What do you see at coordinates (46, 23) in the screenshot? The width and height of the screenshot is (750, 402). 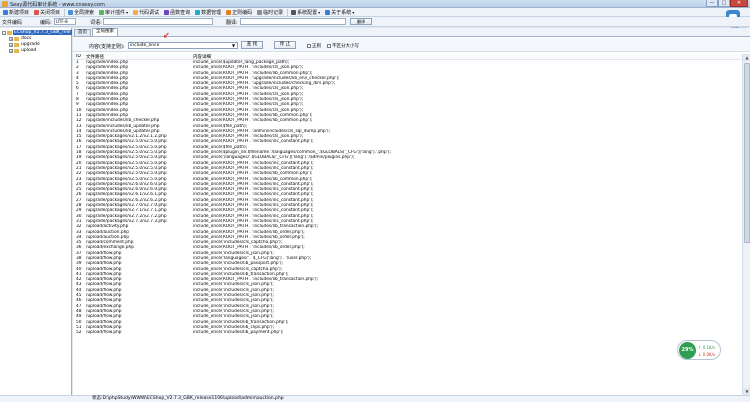 I see `encoding-label: 编码:` at bounding box center [46, 23].